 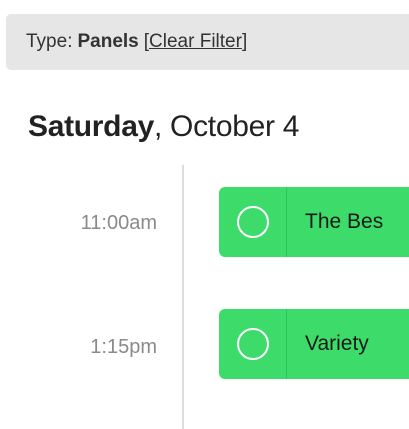 I want to click on day-date: , October 4, so click(x=226, y=126).